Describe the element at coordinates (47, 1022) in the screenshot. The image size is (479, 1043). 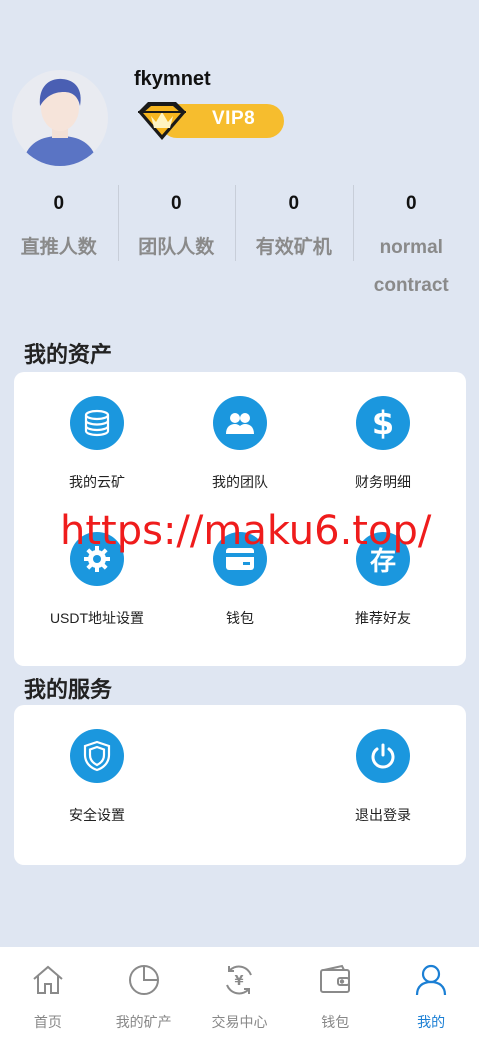
I see `nav-label: 首页` at that location.